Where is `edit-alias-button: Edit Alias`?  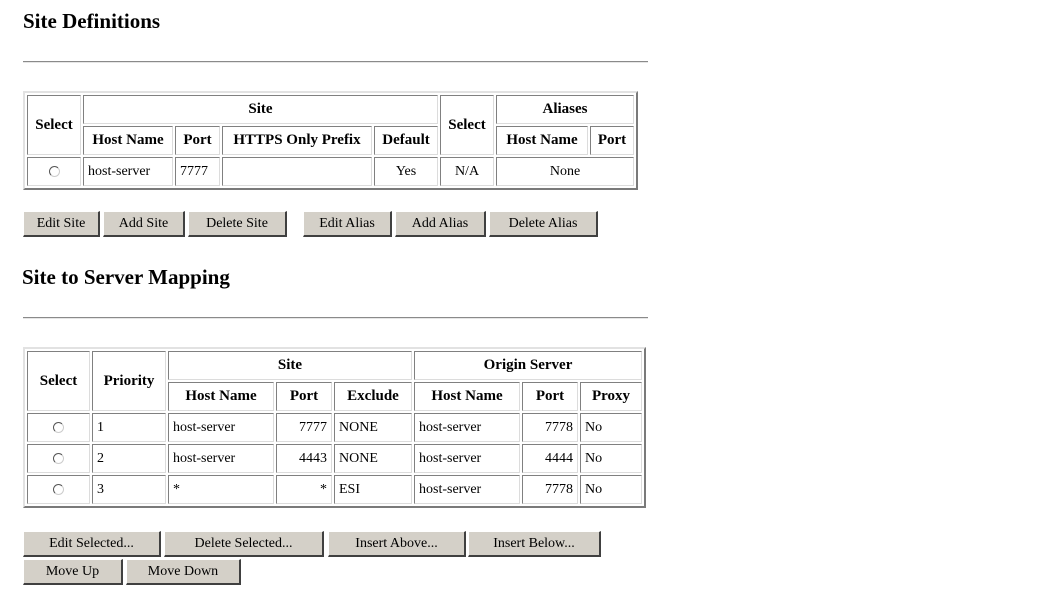
edit-alias-button: Edit Alias is located at coordinates (347, 224).